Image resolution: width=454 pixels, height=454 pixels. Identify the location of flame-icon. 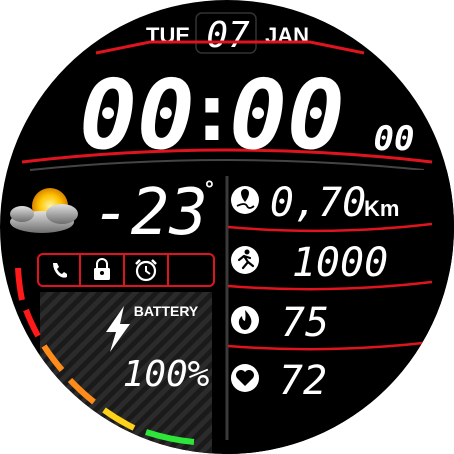
(245, 320).